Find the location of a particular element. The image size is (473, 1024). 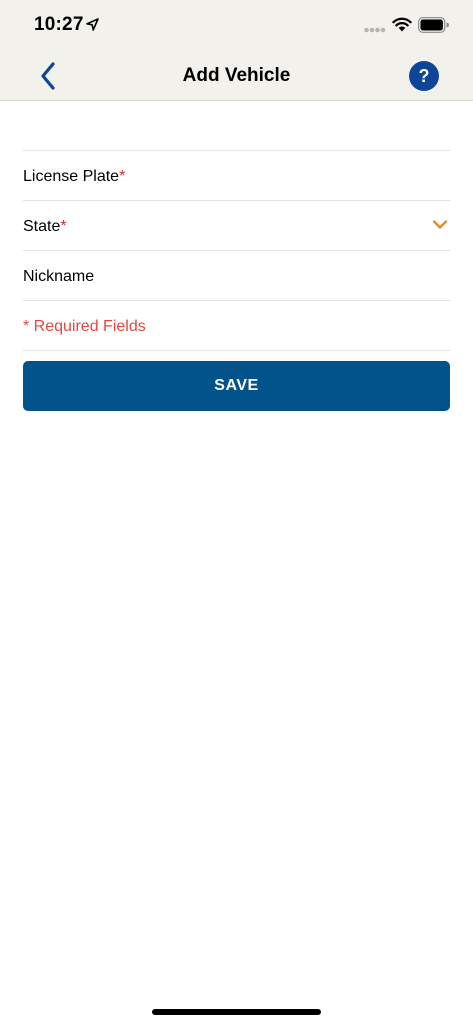

state-select: State* is located at coordinates (236, 226).